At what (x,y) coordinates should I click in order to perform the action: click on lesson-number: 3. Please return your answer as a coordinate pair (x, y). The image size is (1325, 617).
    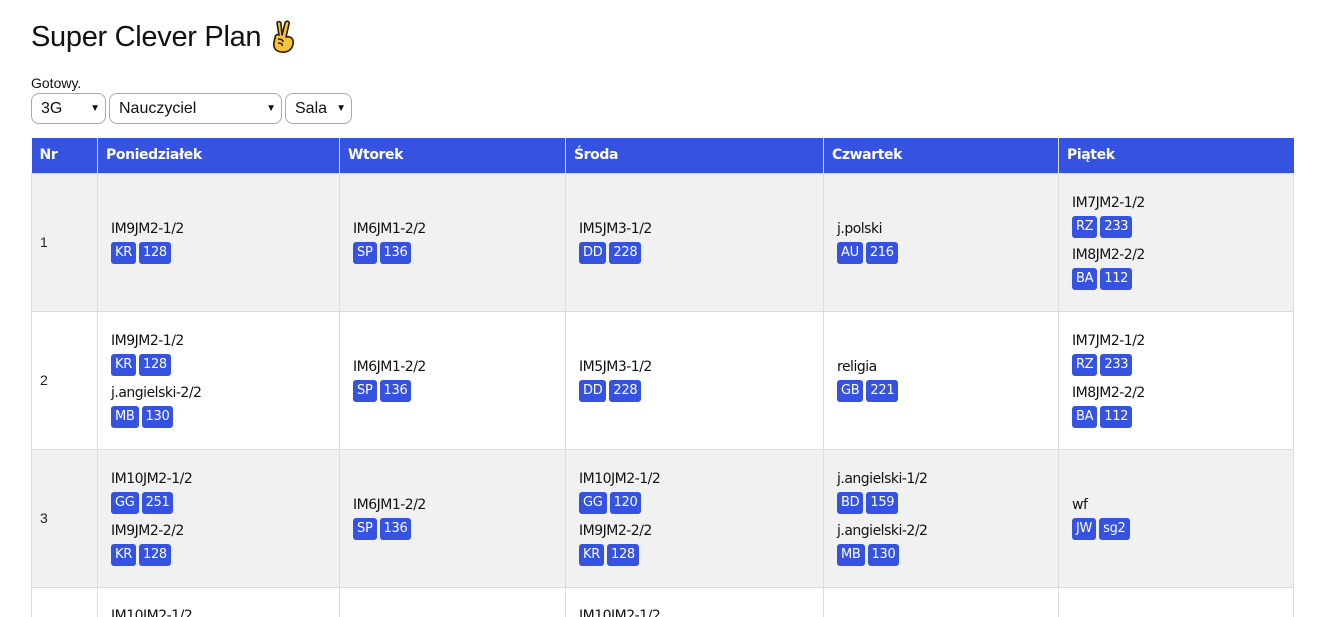
    Looking at the image, I should click on (64, 518).